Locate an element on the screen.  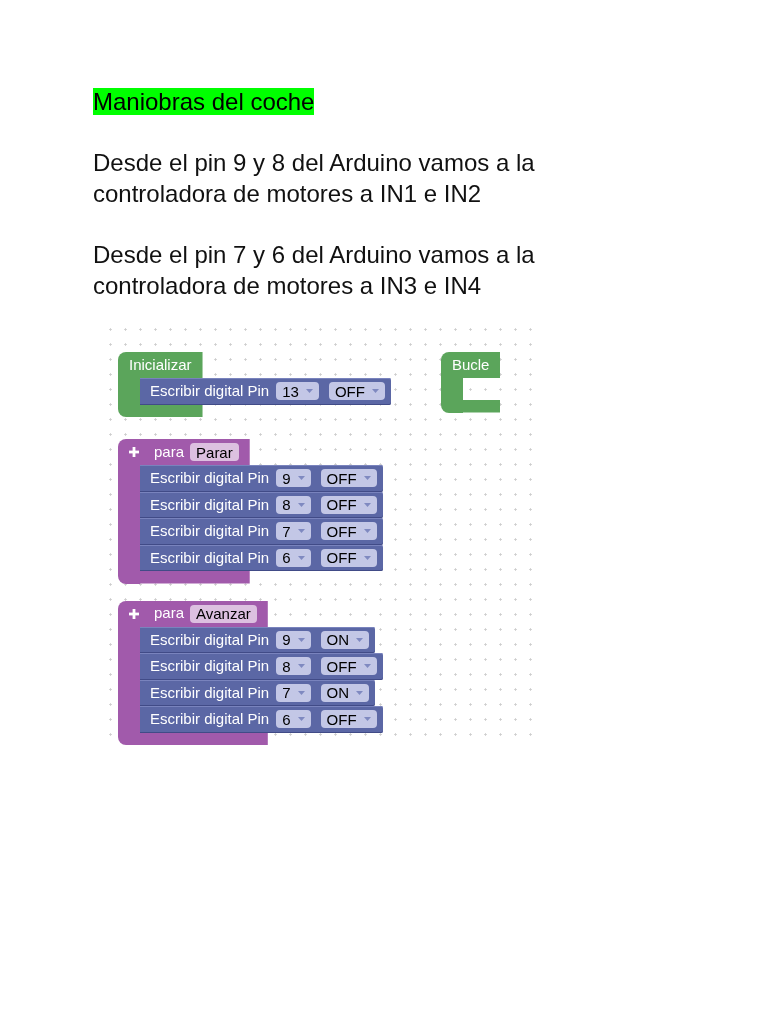
block-title: Inicializar is located at coordinates (160, 364).